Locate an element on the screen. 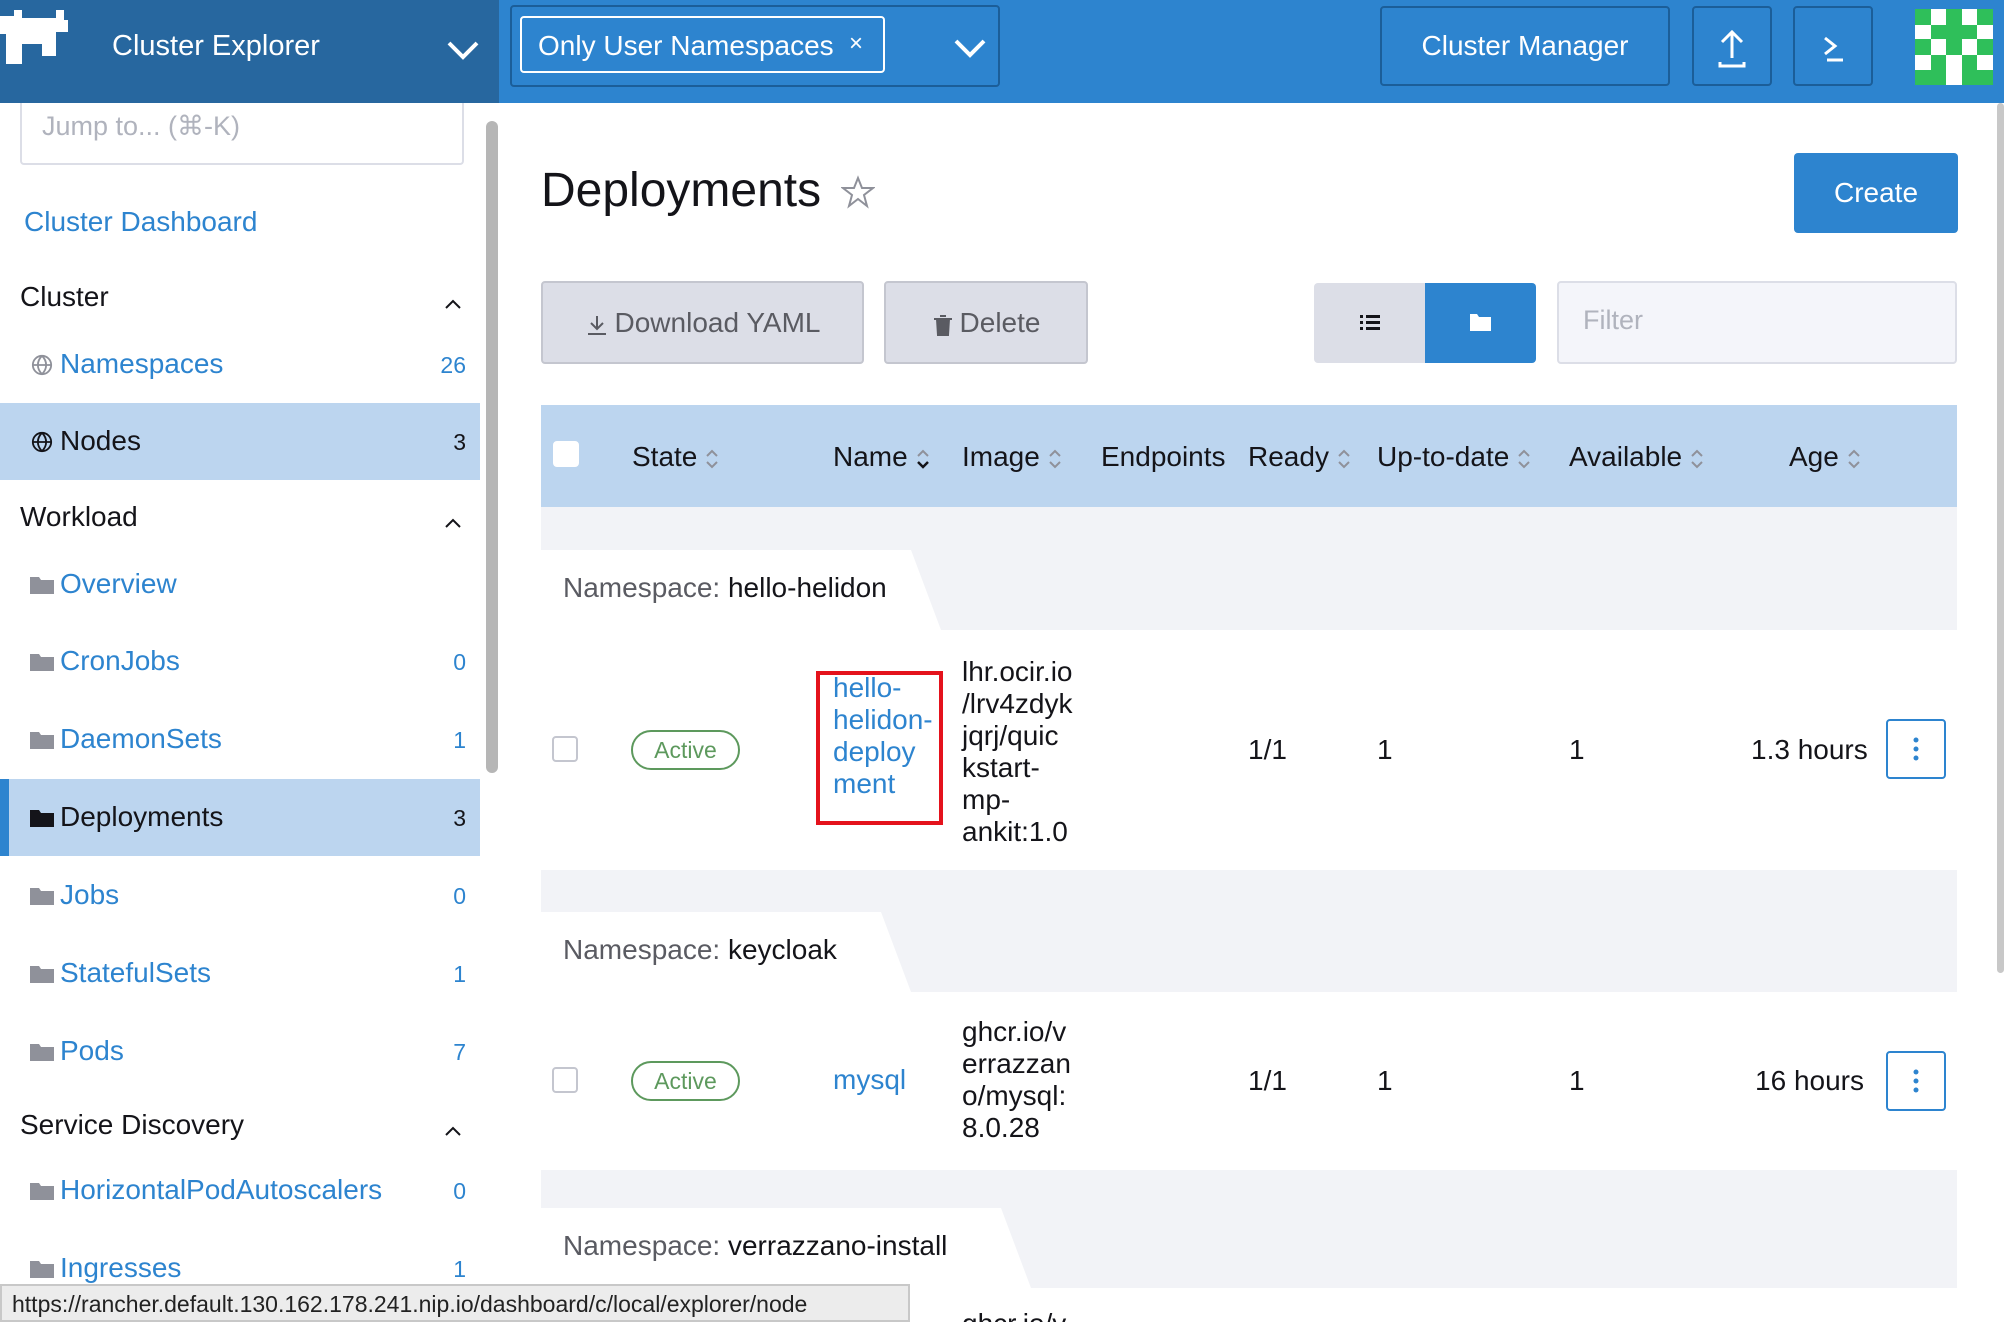  sidebar-item-count: 1 is located at coordinates (459, 974).